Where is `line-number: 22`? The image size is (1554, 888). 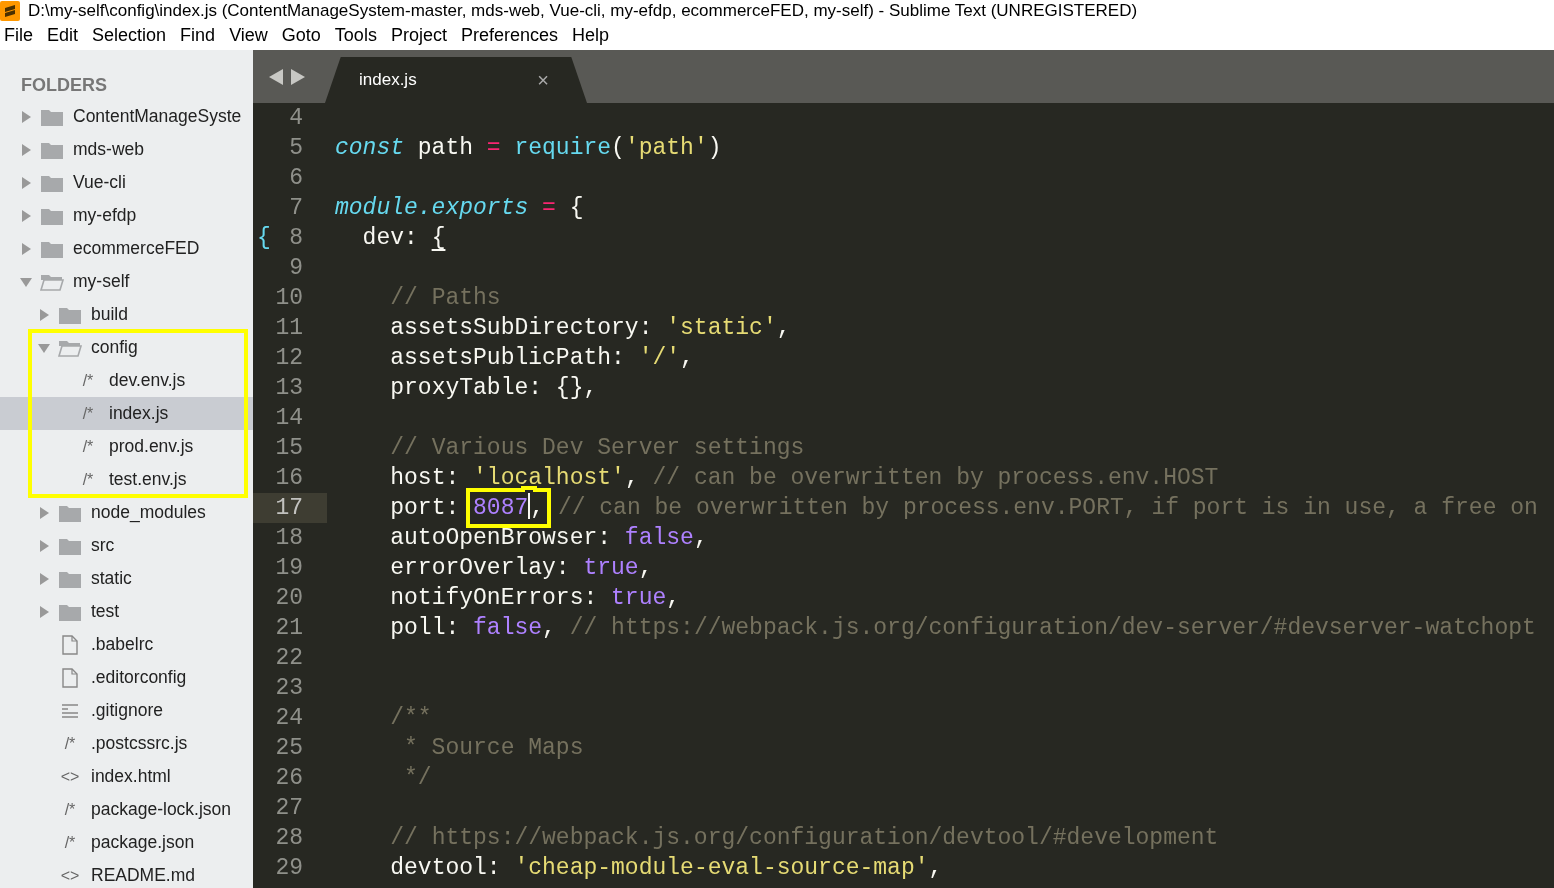 line-number: 22 is located at coordinates (289, 658).